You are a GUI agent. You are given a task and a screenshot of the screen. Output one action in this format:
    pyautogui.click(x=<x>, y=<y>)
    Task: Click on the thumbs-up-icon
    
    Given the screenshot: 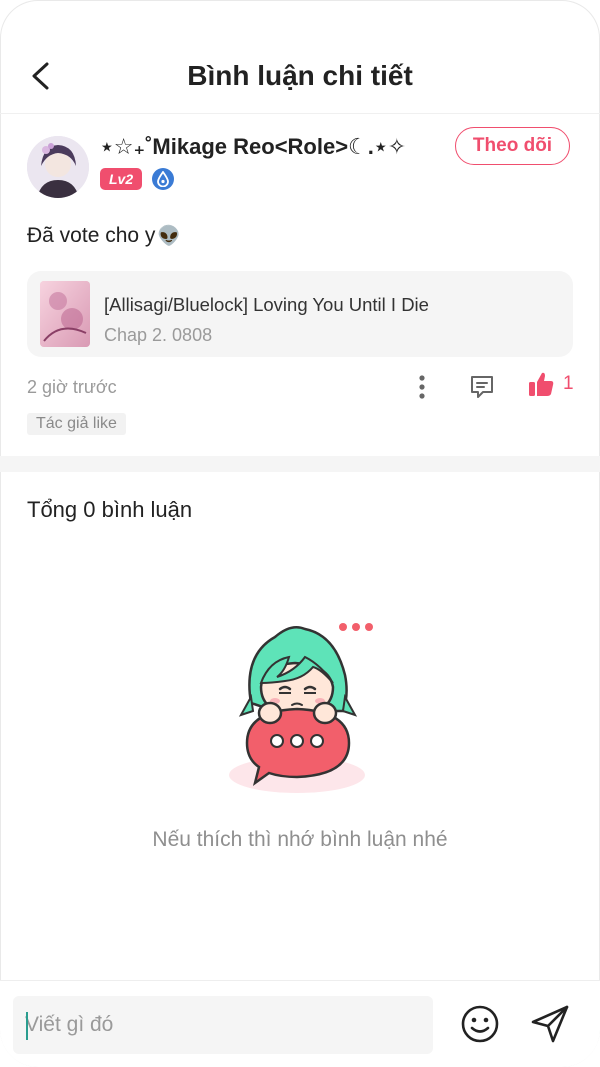 What is the action you would take?
    pyautogui.click(x=541, y=384)
    